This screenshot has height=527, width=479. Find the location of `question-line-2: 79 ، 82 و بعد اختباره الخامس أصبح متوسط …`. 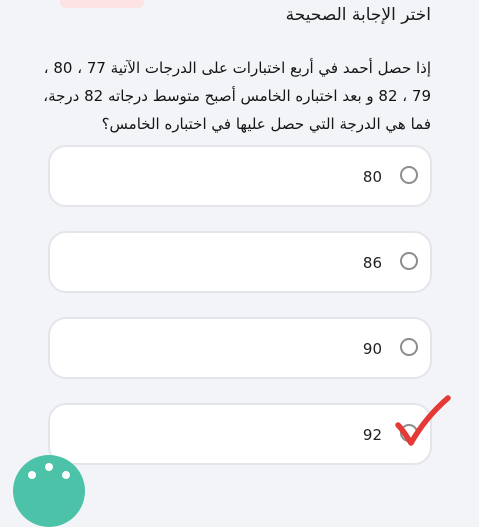

question-line-2: 79 ، 82 و بعد اختباره الخامس أصبح متوسط … is located at coordinates (237, 96).